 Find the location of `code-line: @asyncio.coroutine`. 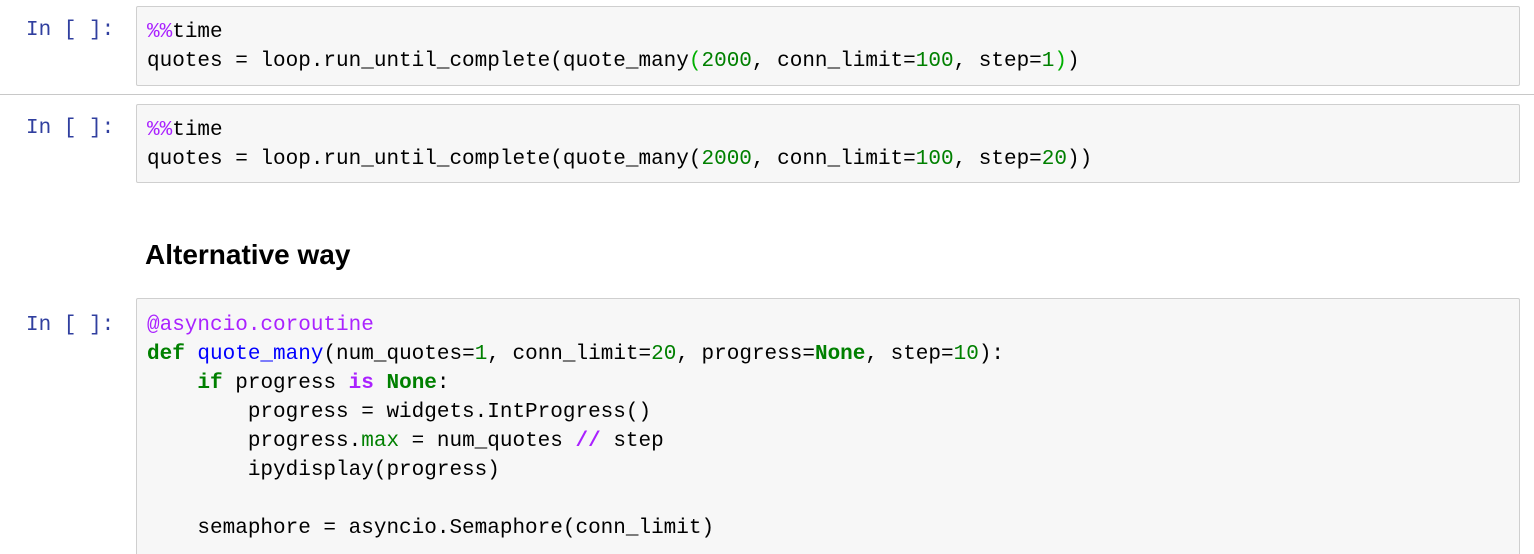

code-line: @asyncio.coroutine is located at coordinates (575, 325).